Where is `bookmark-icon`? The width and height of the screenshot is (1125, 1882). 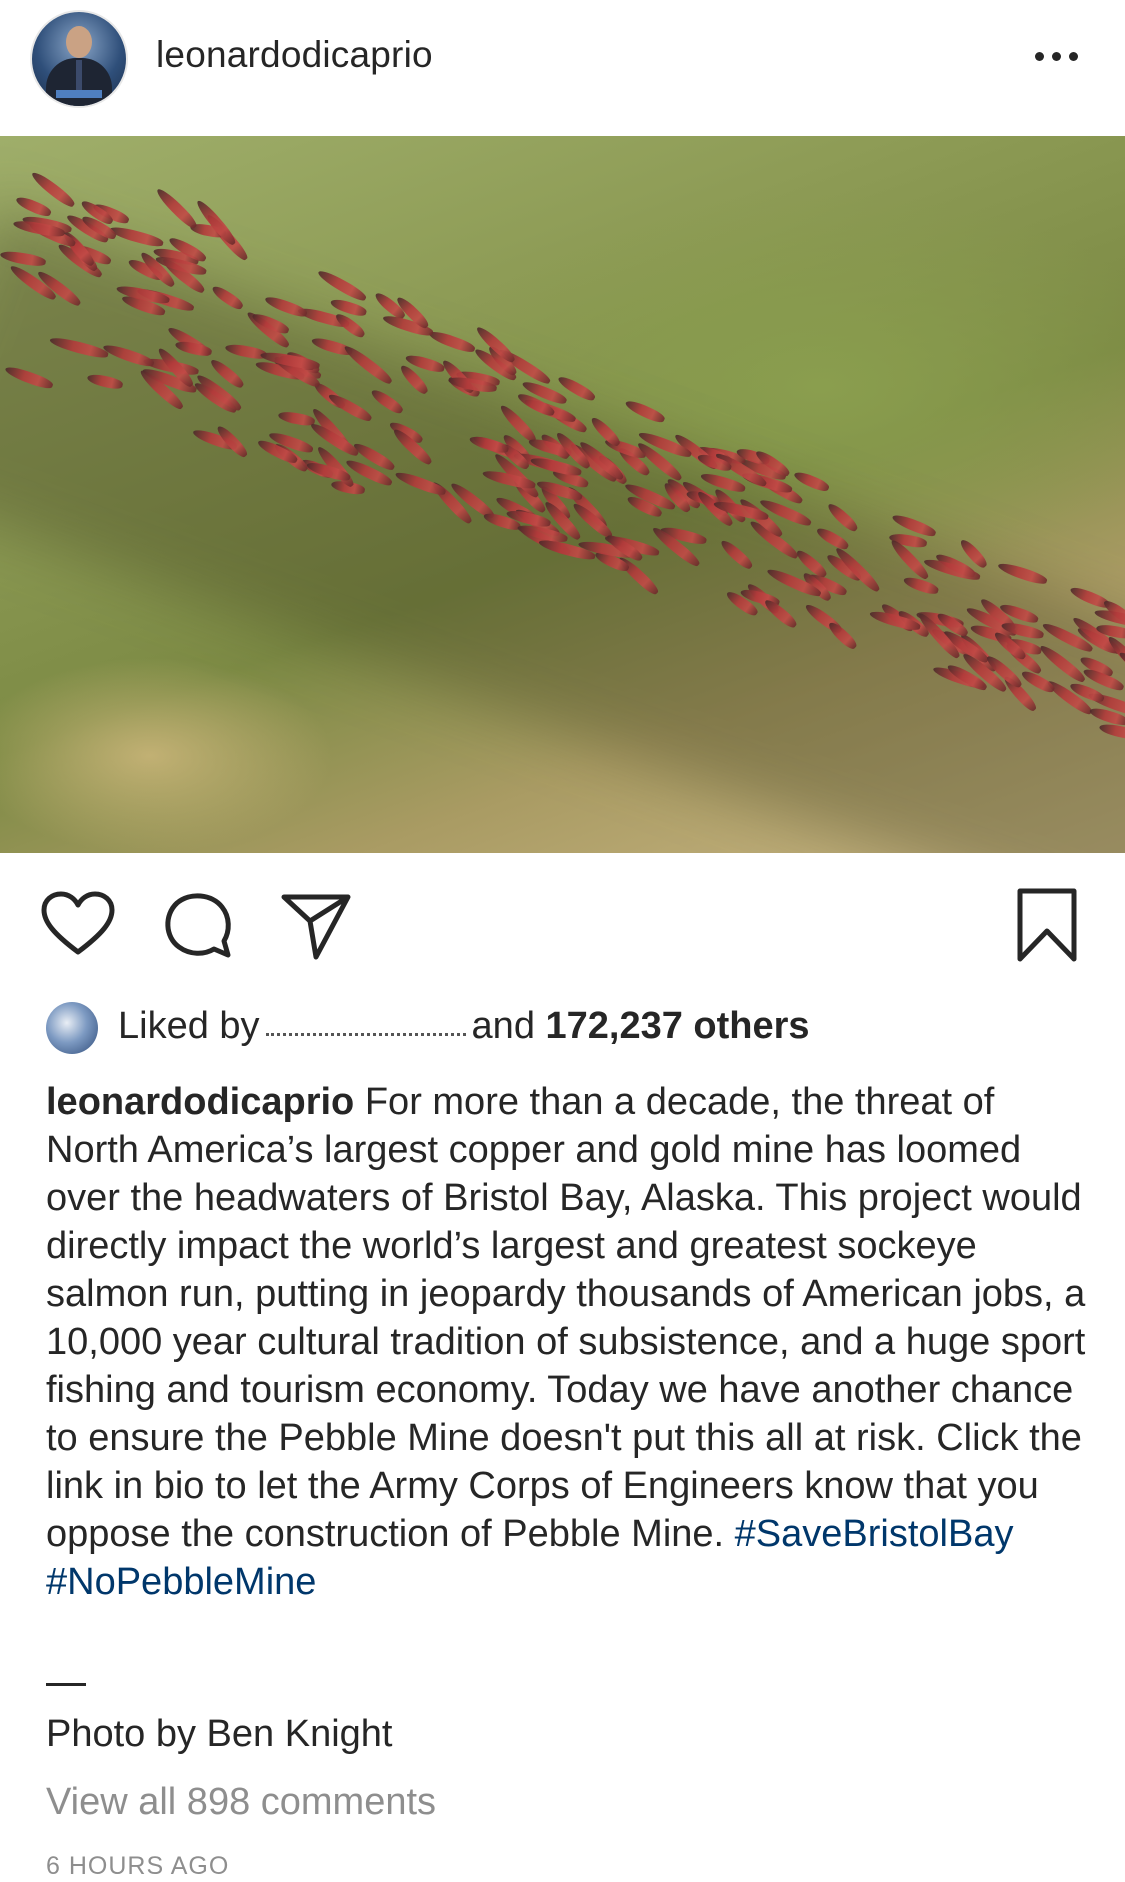 bookmark-icon is located at coordinates (1047, 925).